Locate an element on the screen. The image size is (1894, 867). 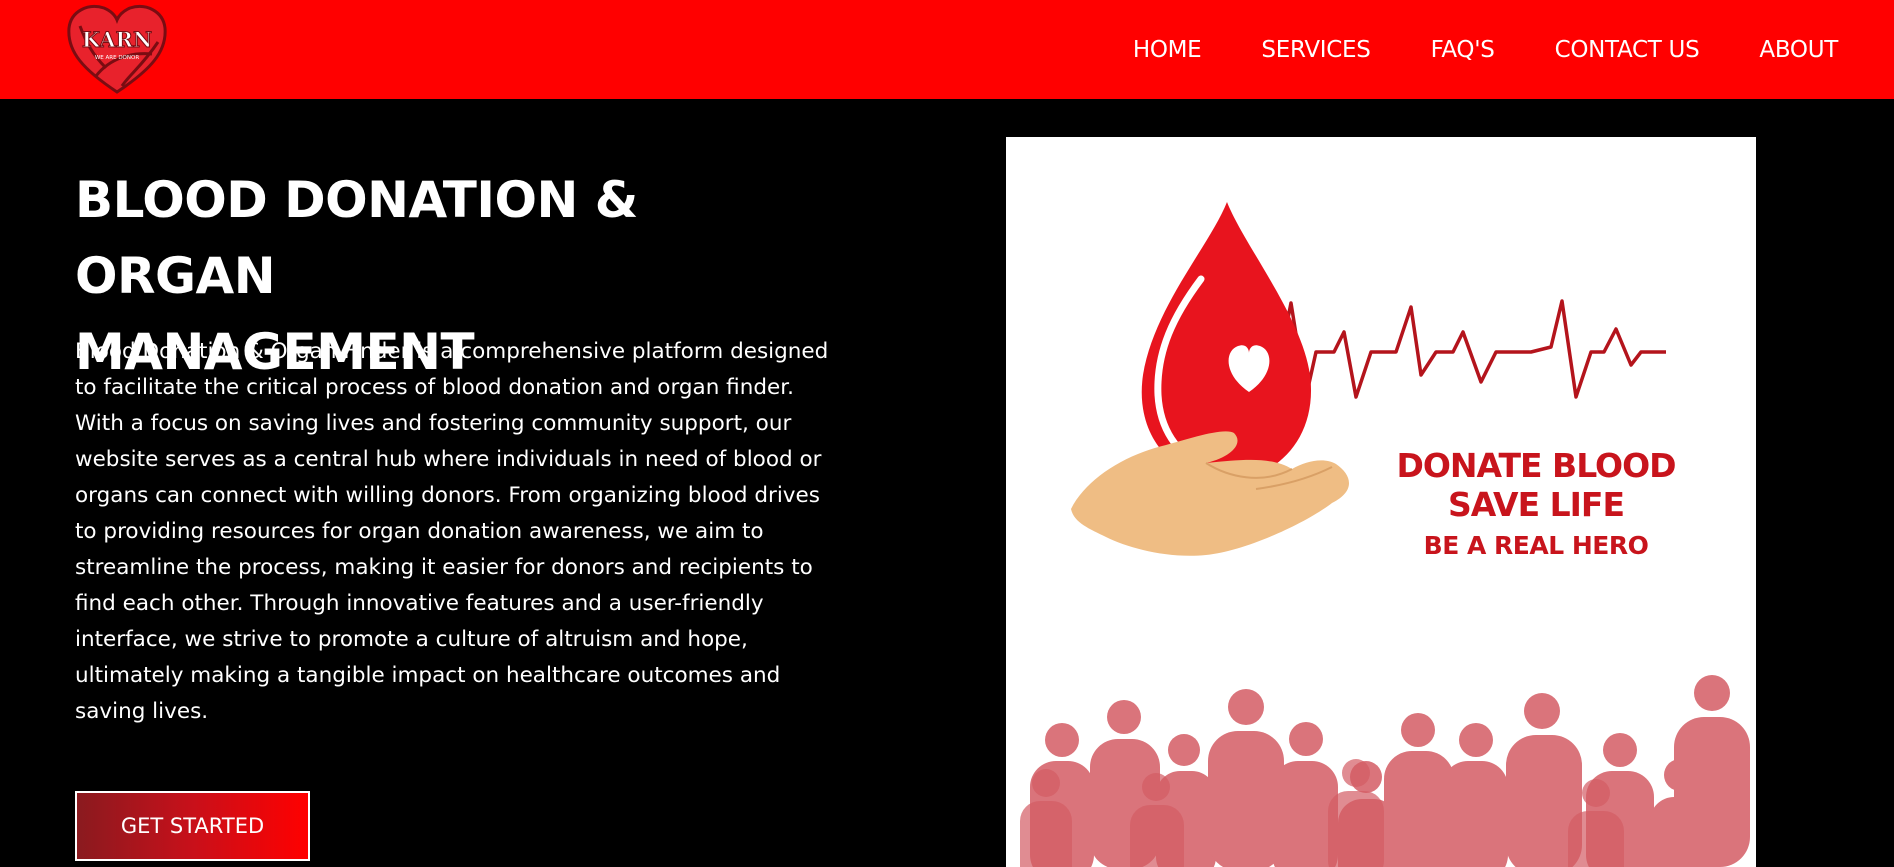
poster-save-life: SAVE LIFE is located at coordinates (1536, 504).